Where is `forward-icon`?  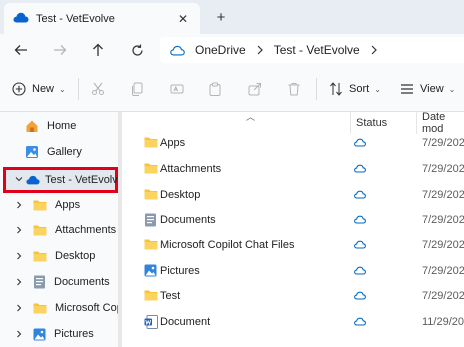 forward-icon is located at coordinates (60, 50).